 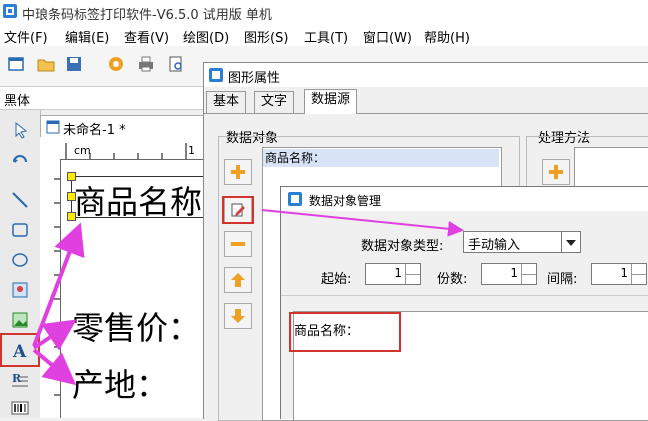 I want to click on menu-shape: 图形(S), so click(x=266, y=36).